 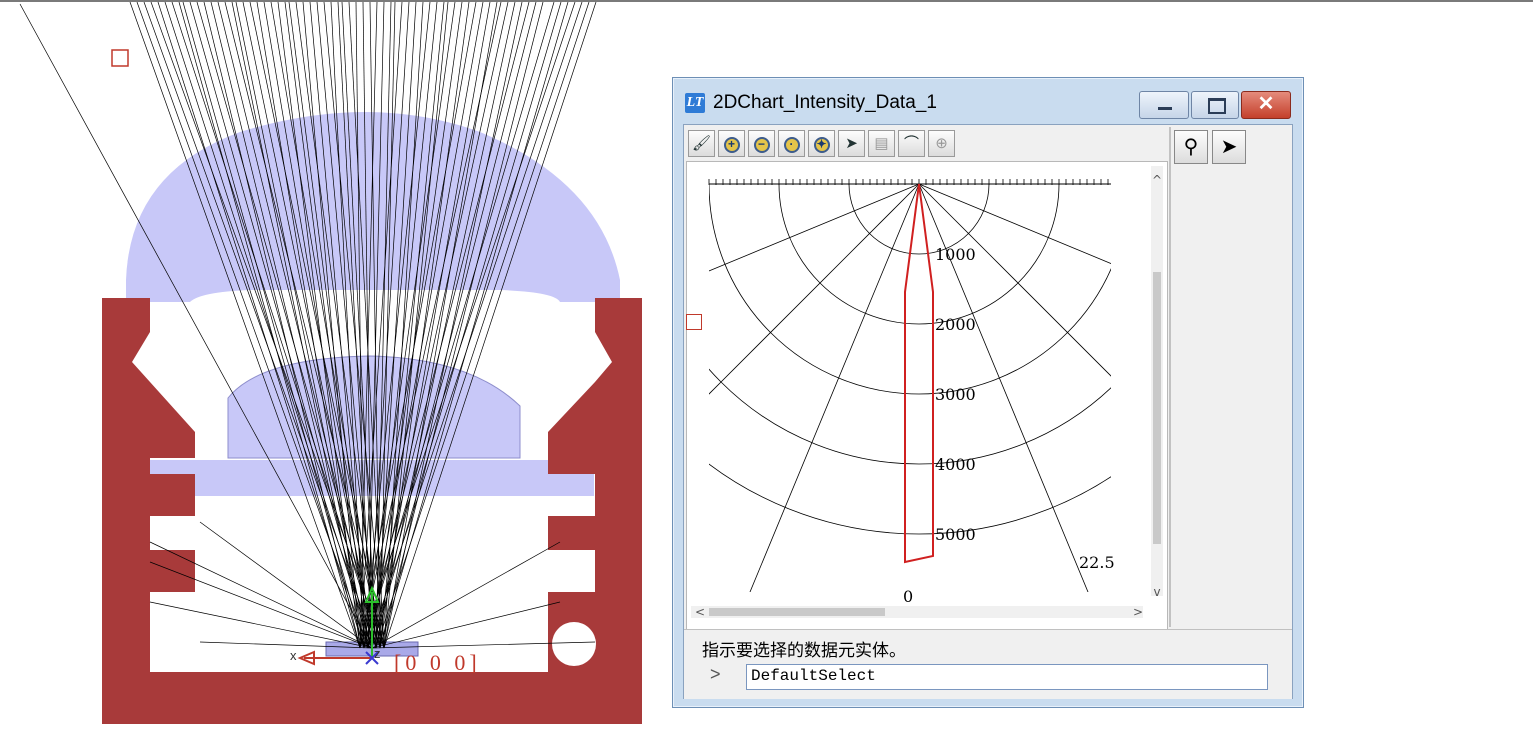 I want to click on center-angle-label: 0, so click(x=908, y=596).